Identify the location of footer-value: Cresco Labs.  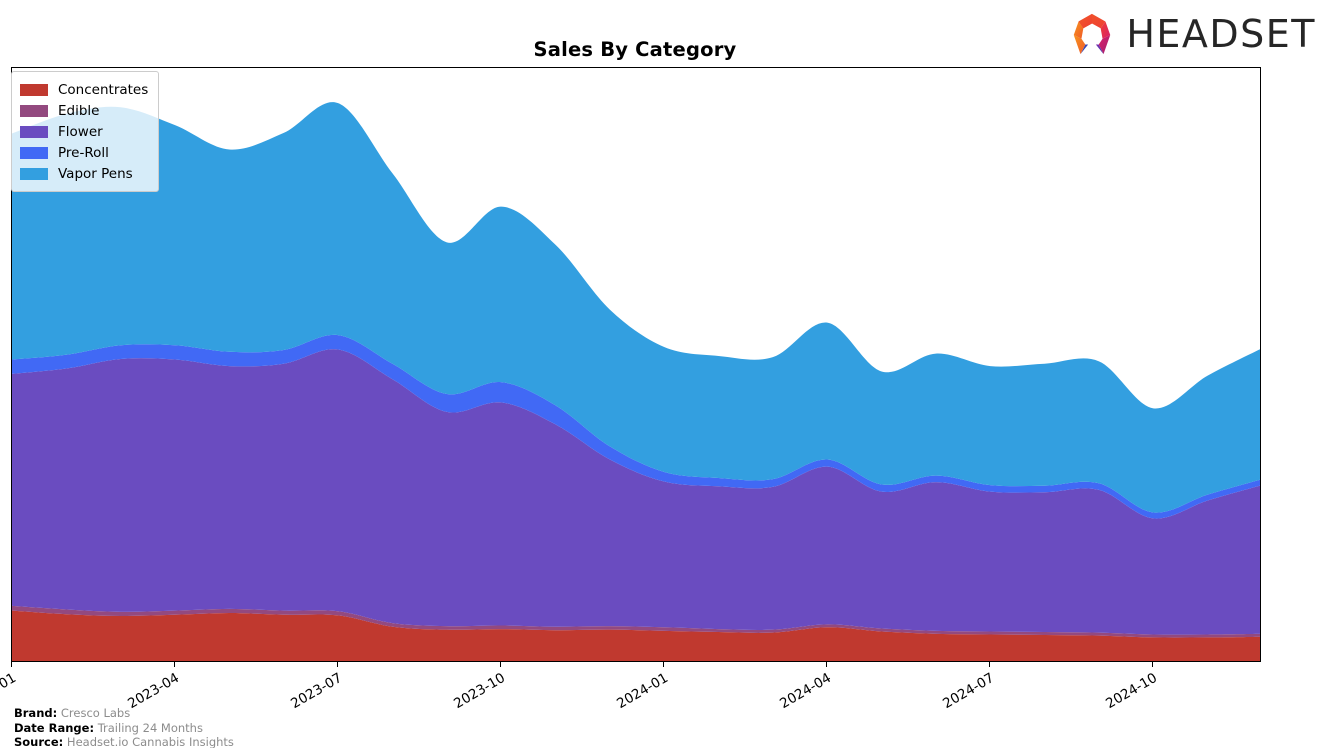
(94, 713).